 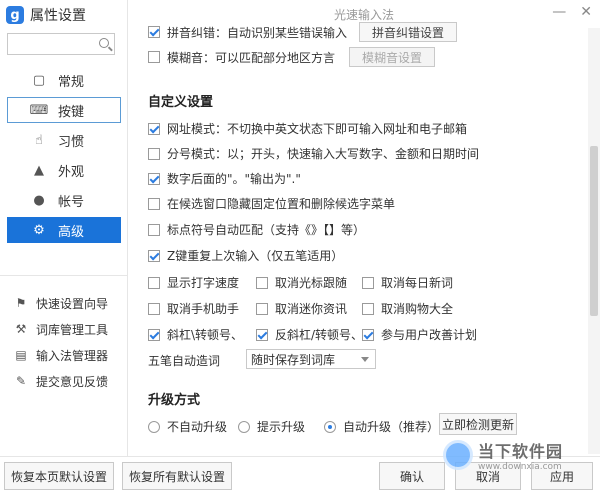 What do you see at coordinates (363, 15) in the screenshot?
I see `window-title: 光速输入法` at bounding box center [363, 15].